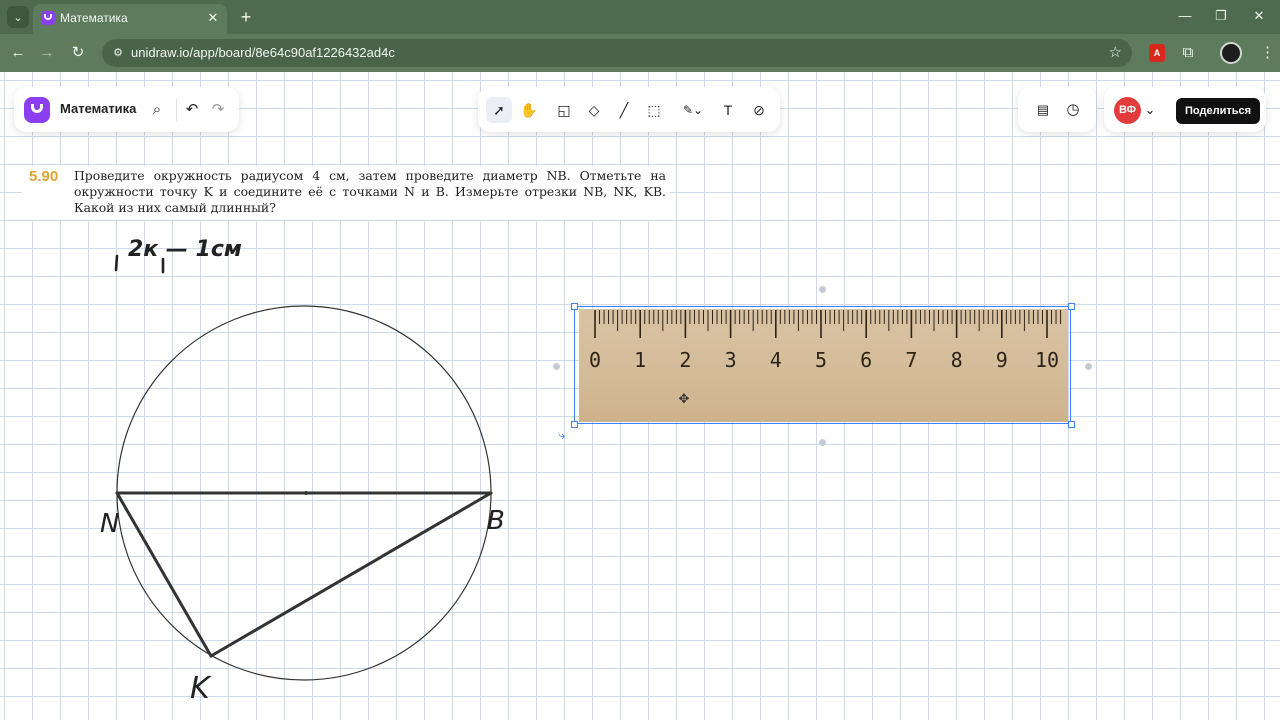 This screenshot has height=720, width=1280. What do you see at coordinates (18, 17) in the screenshot?
I see `tab-list-icon: ⌄` at bounding box center [18, 17].